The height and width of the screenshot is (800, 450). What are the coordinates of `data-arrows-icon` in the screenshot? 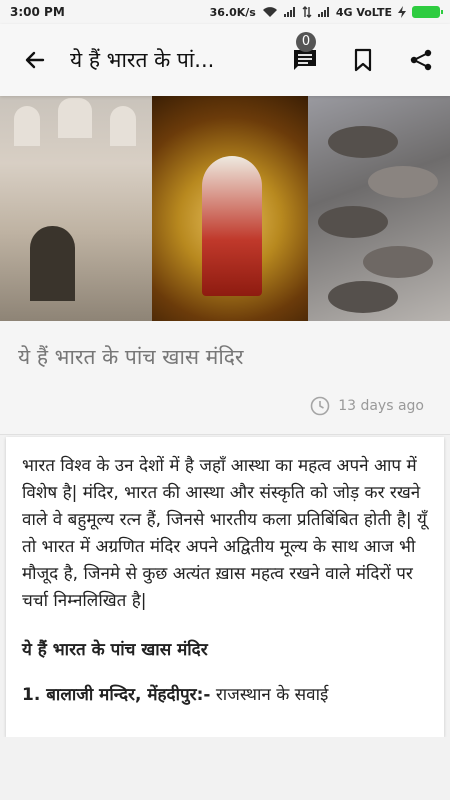 It's located at (307, 12).